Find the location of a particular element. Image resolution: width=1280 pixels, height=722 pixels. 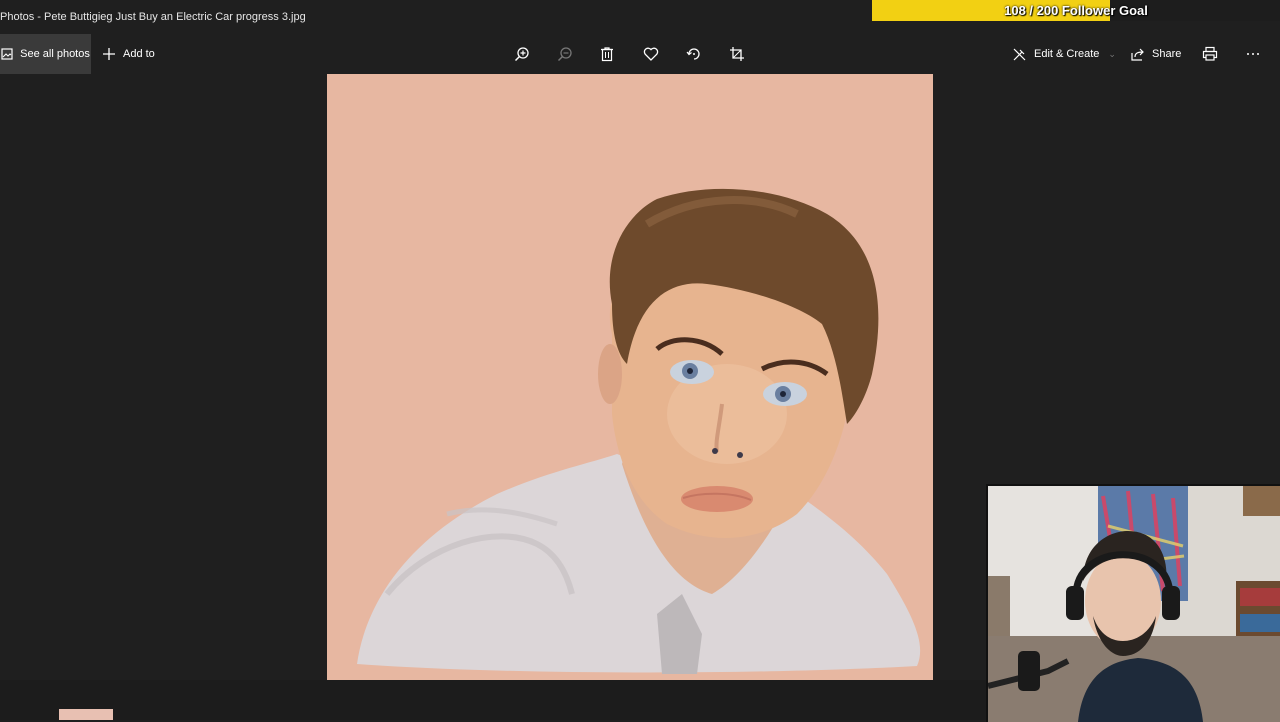

zoom-in-icon is located at coordinates (522, 54).